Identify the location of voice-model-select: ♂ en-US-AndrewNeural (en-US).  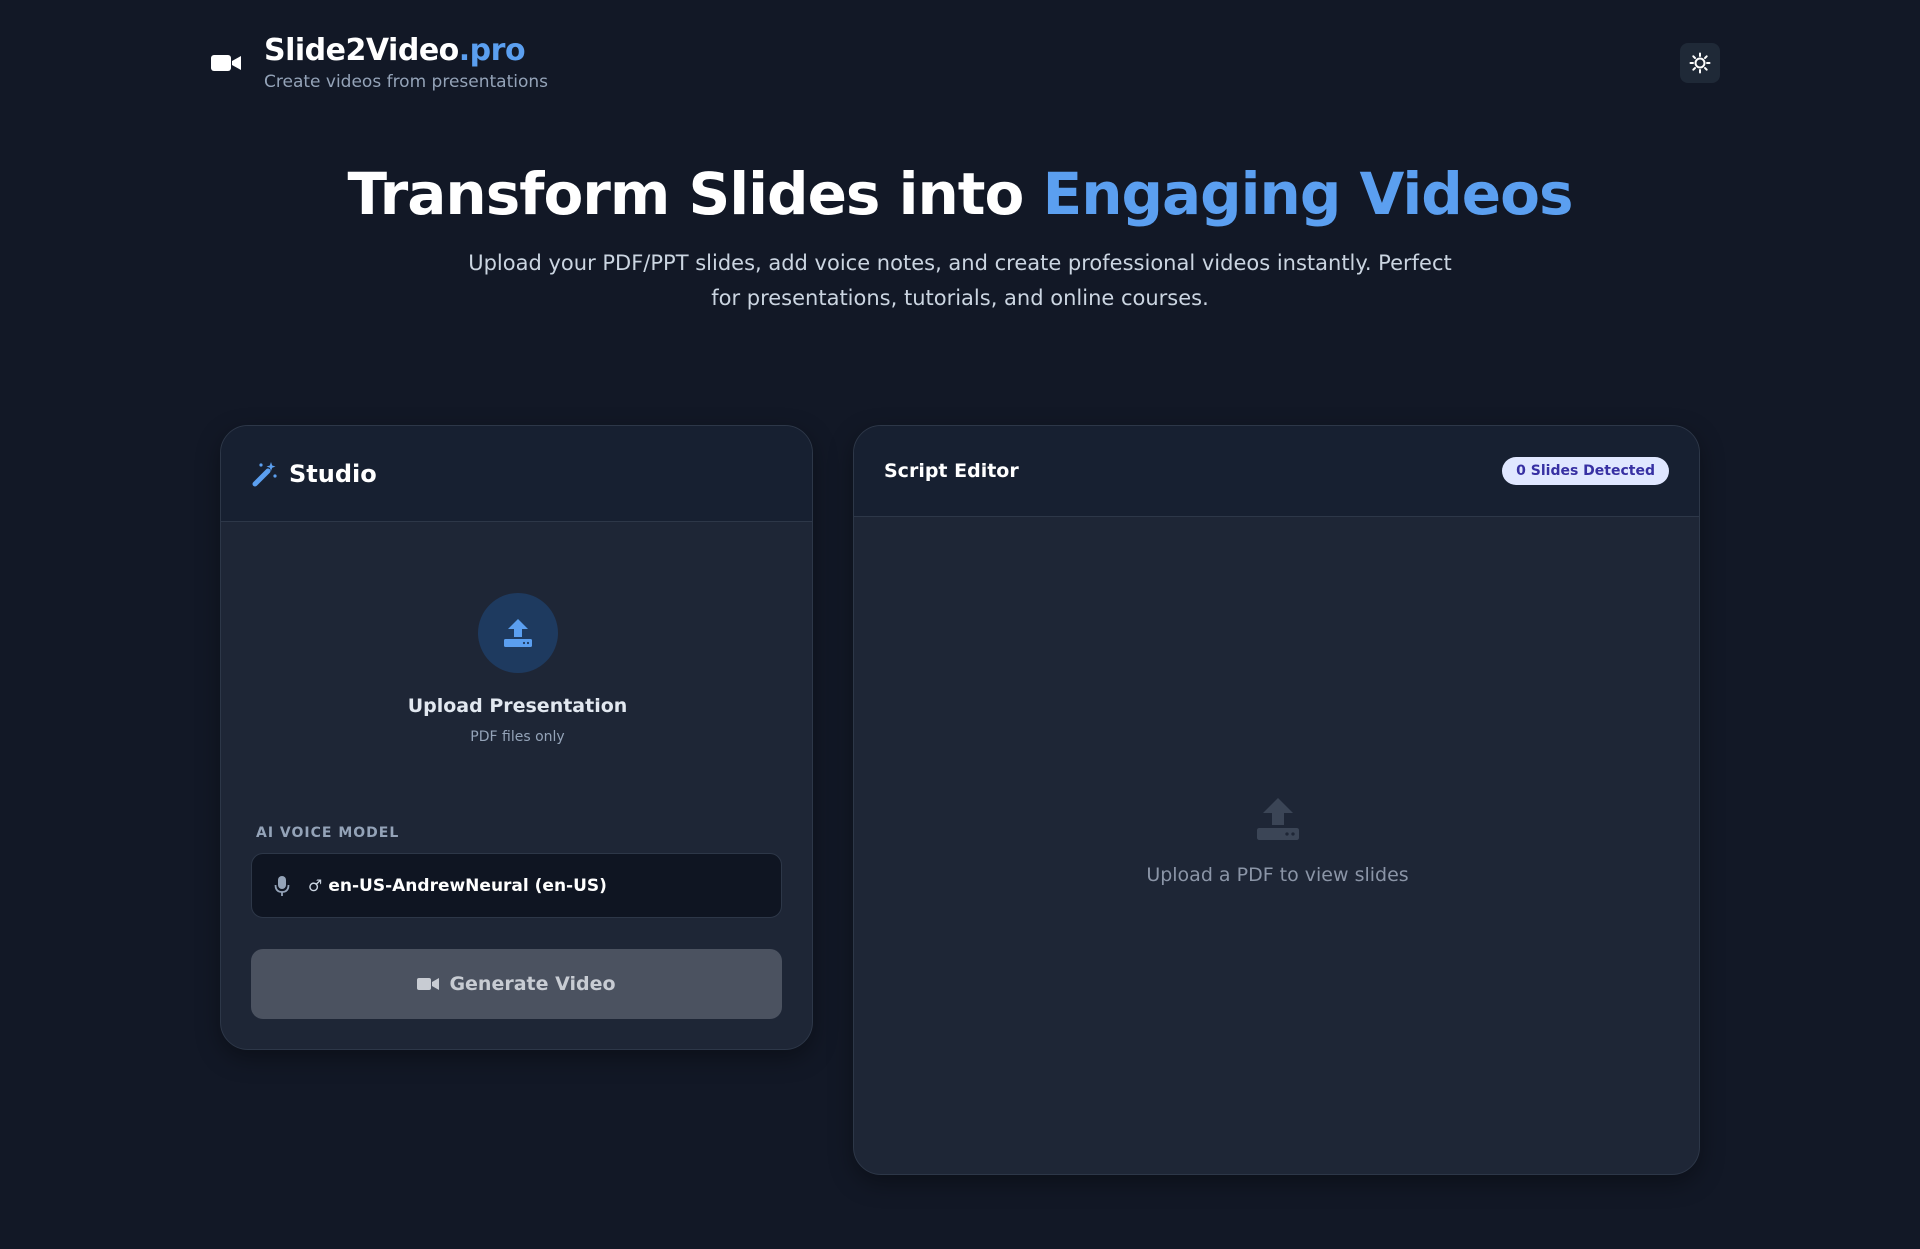
(516, 885).